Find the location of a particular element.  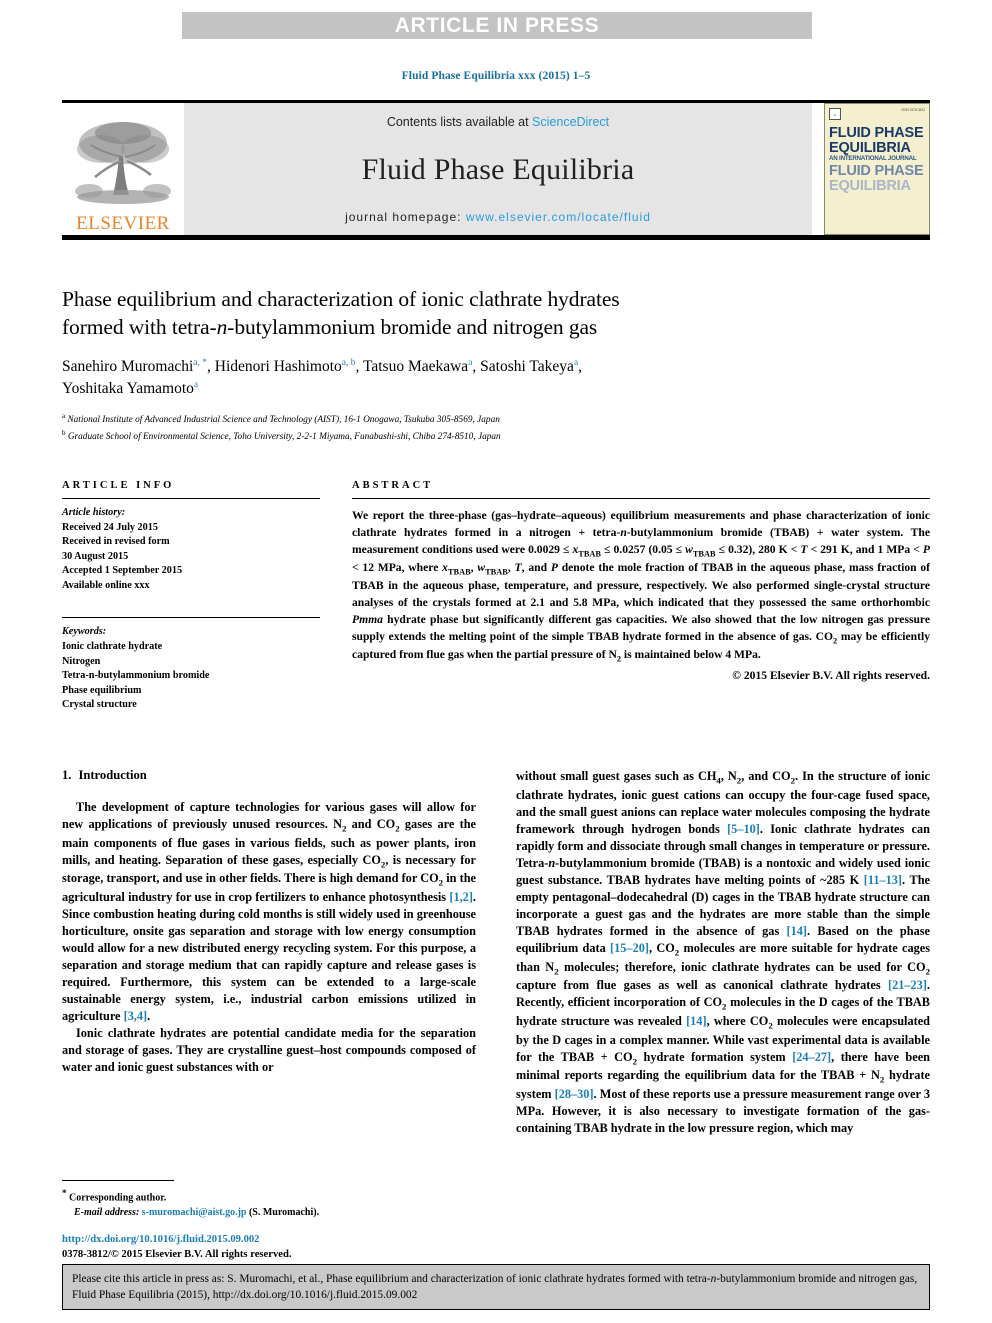

masthead-bottom-rule is located at coordinates (496, 237).